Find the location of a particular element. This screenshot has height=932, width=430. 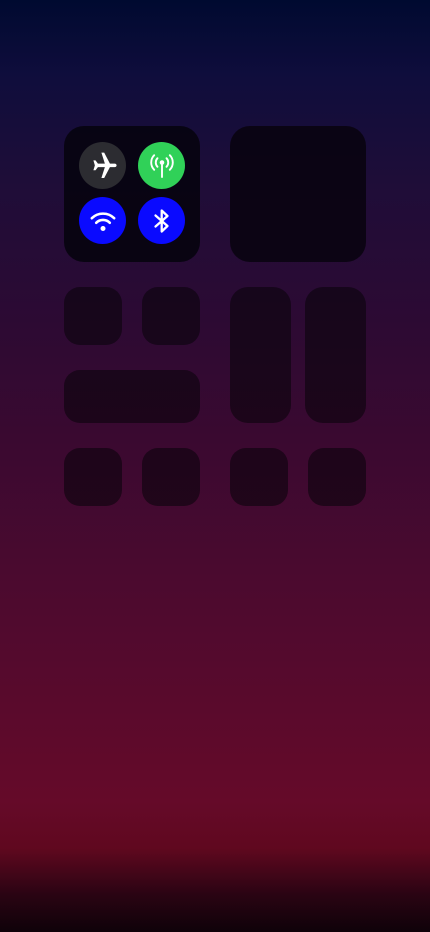

bluetooth-icon is located at coordinates (161, 220).